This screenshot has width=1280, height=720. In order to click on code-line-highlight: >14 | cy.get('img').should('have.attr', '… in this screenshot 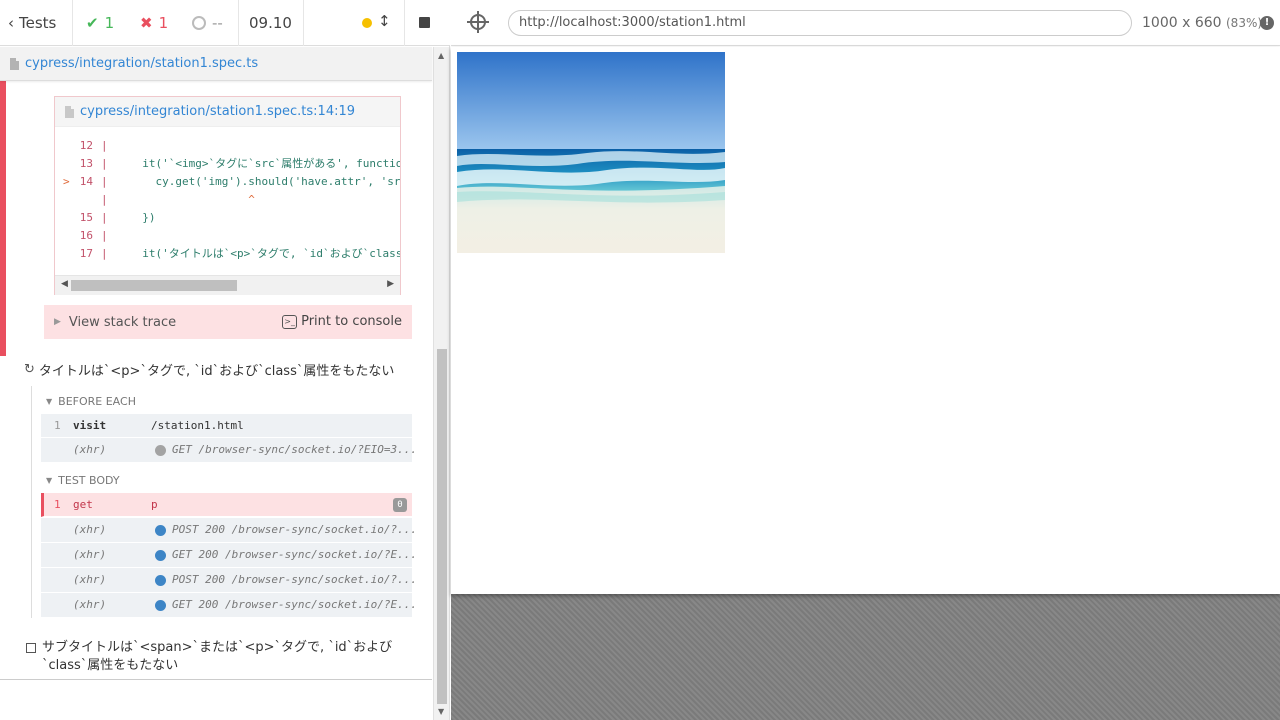, I will do `click(231, 181)`.